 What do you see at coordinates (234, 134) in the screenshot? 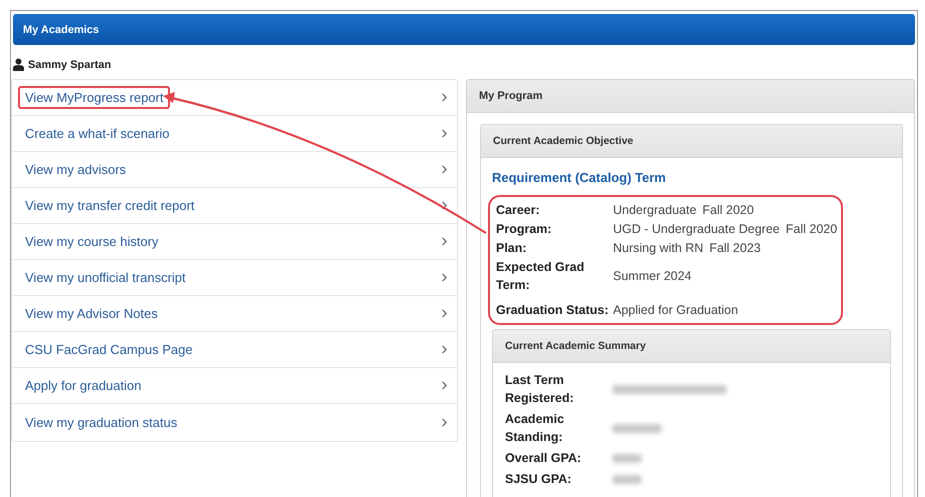
I see `menu-link: Create a what-if scenario` at bounding box center [234, 134].